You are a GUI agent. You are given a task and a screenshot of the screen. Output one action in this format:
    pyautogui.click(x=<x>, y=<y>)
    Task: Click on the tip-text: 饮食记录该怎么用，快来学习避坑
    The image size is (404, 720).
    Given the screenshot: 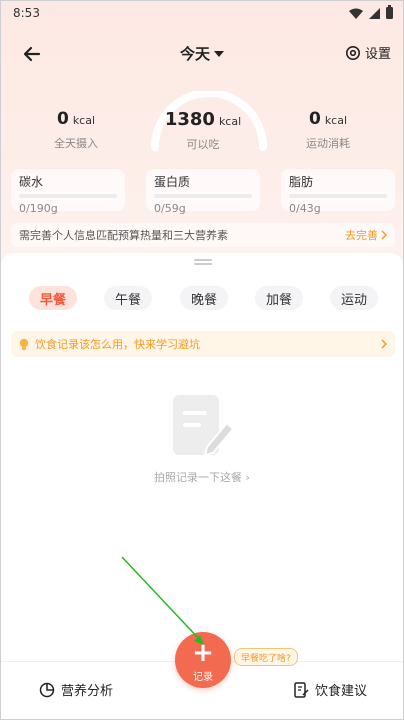 What is the action you would take?
    pyautogui.click(x=117, y=344)
    